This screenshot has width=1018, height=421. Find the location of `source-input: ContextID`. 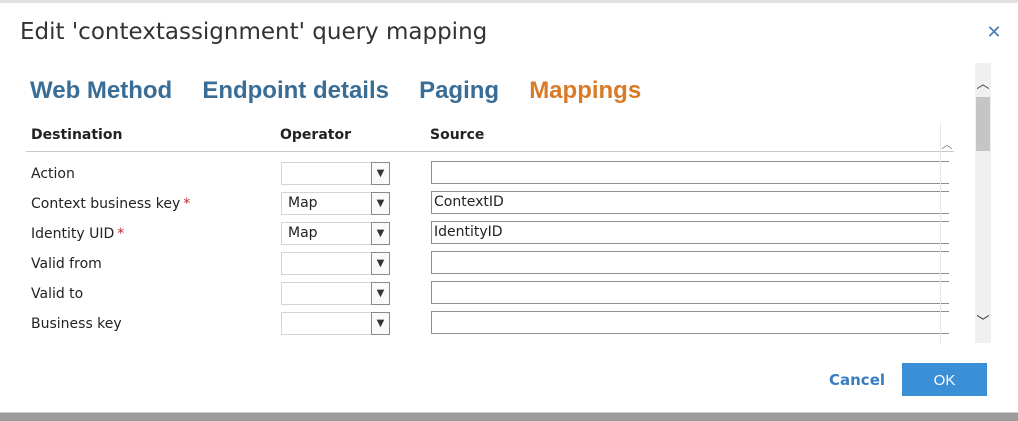

source-input: ContextID is located at coordinates (690, 202).